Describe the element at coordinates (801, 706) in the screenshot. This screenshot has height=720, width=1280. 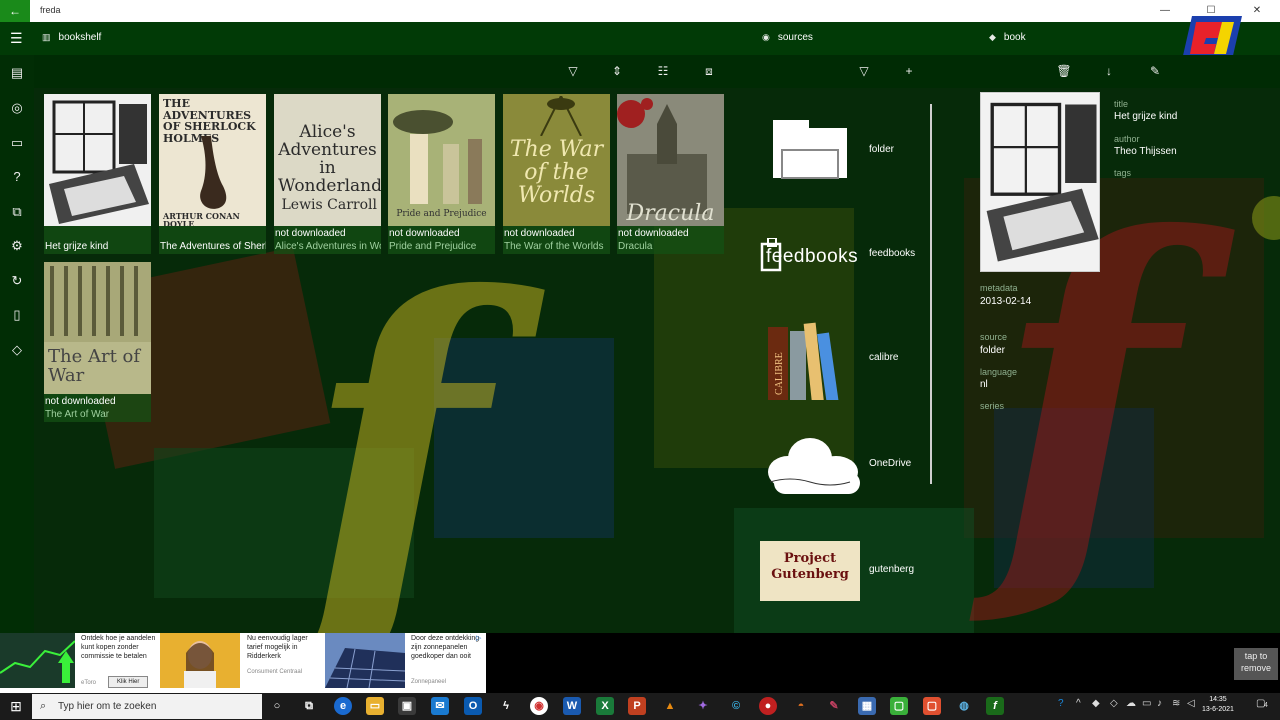
I see `firefox-icon: ◓` at that location.